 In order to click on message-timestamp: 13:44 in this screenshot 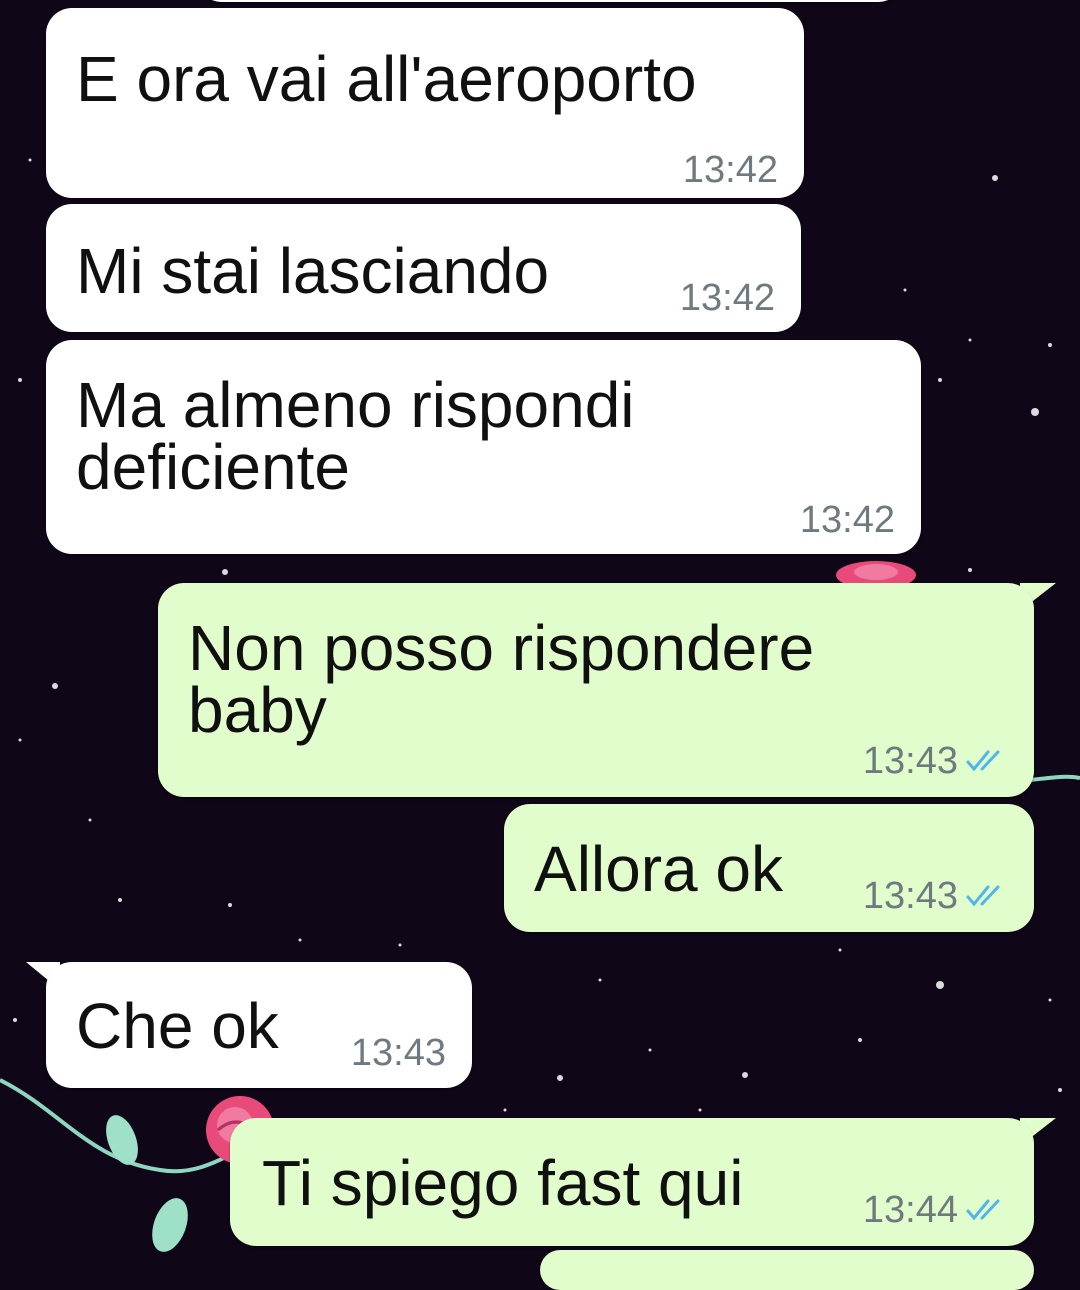, I will do `click(935, 1210)`.